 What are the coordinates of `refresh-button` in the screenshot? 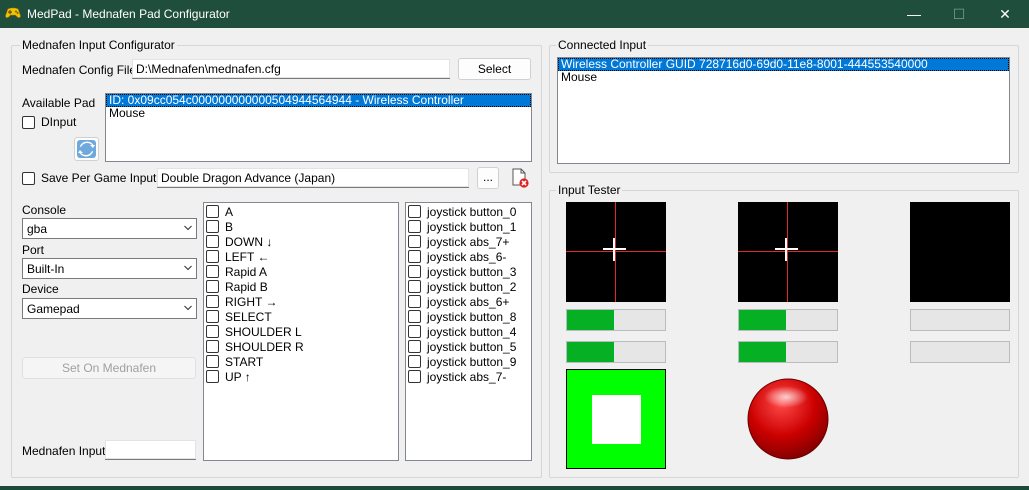 It's located at (86, 149).